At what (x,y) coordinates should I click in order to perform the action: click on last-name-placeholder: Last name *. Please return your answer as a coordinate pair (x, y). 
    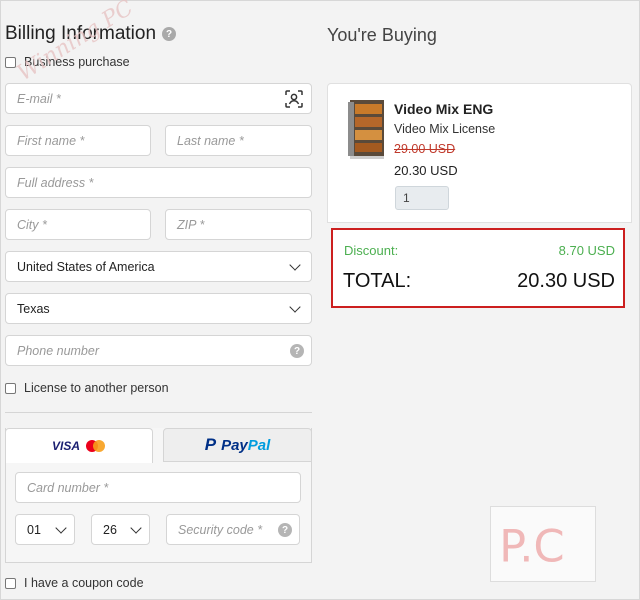
    Looking at the image, I should click on (210, 140).